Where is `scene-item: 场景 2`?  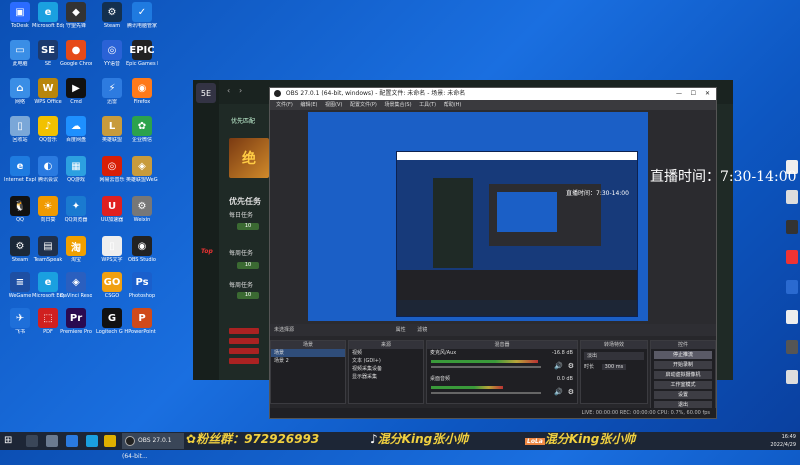
scene-item: 场景 2 is located at coordinates (308, 361).